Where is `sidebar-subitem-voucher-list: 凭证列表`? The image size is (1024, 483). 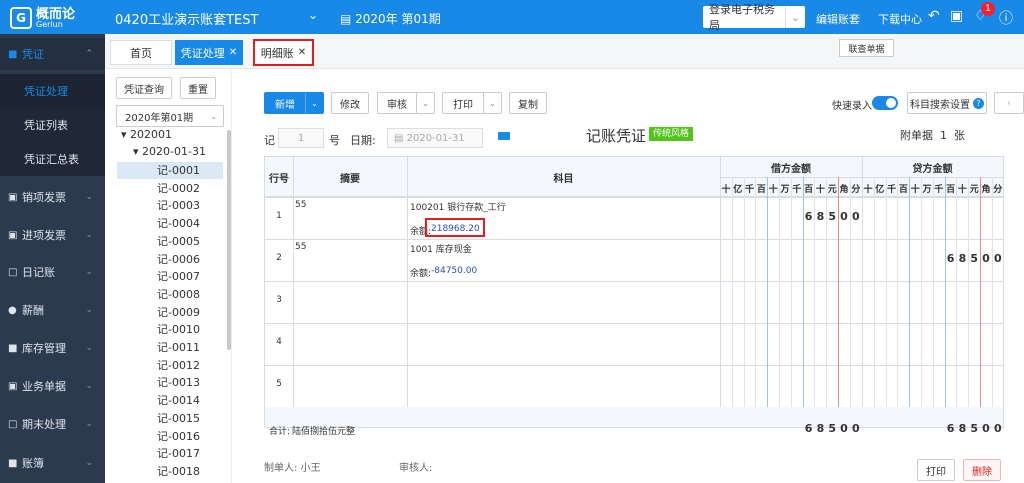 sidebar-subitem-voucher-list: 凭证列表 is located at coordinates (52, 125).